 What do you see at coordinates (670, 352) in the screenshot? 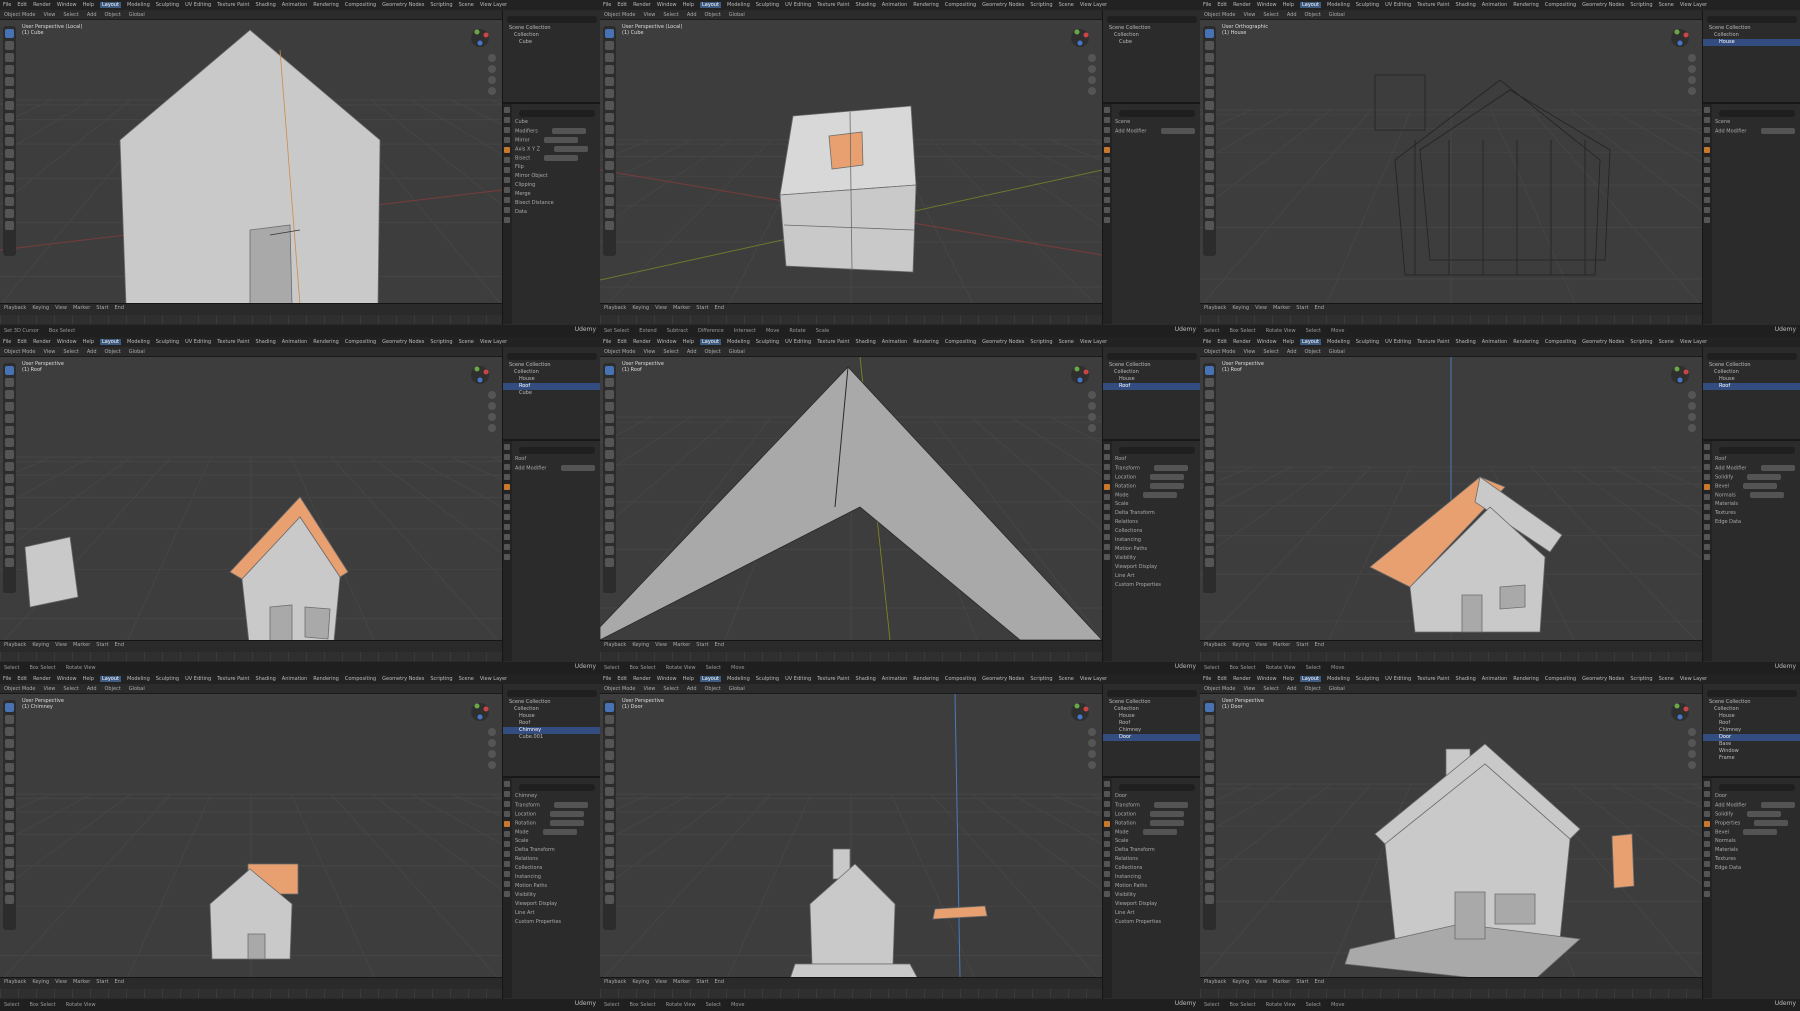
I see `viewport-menu-select: Select` at bounding box center [670, 352].